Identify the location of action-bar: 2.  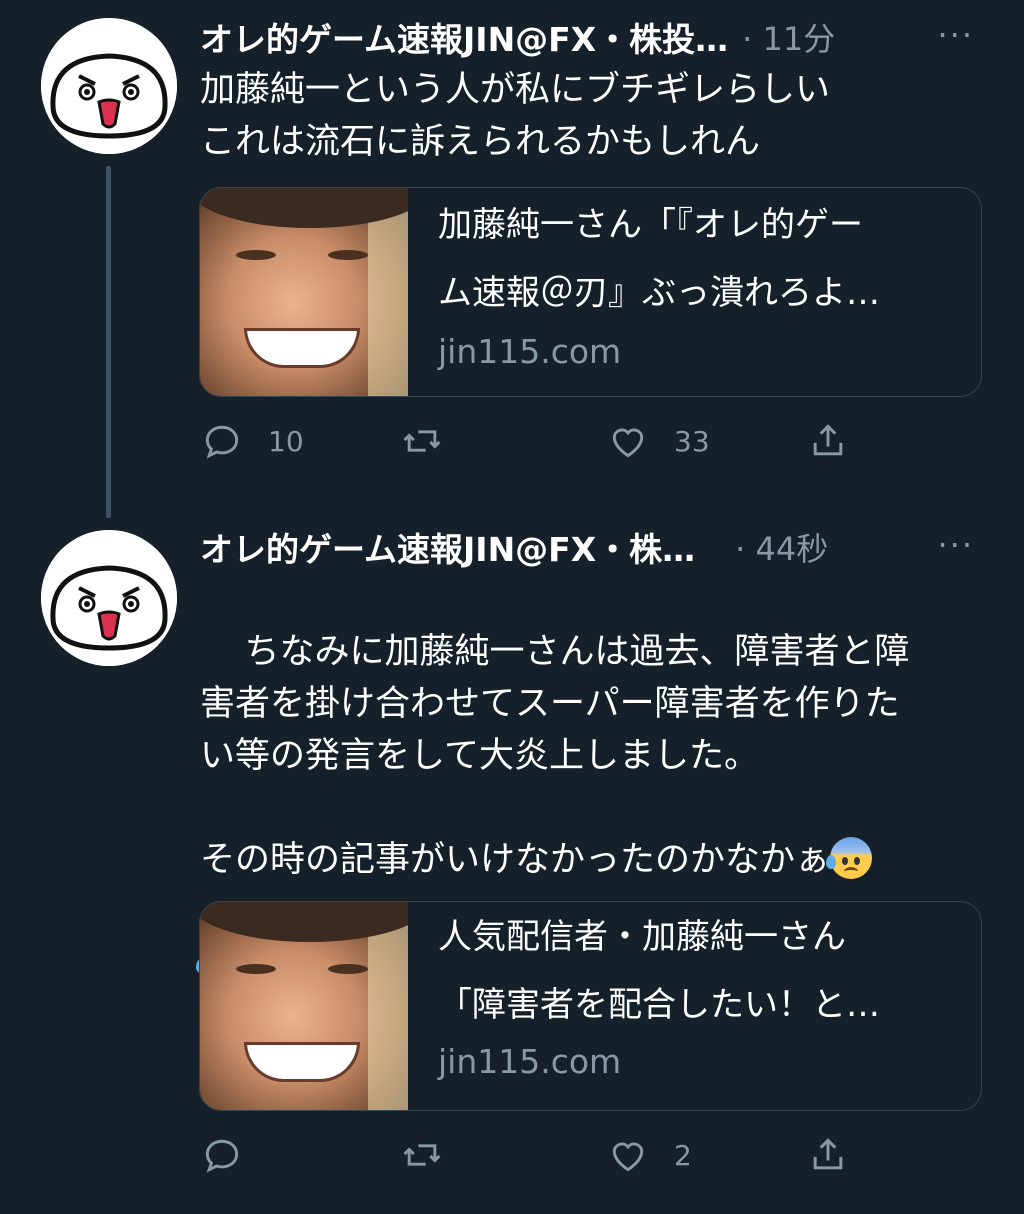
(580, 1155).